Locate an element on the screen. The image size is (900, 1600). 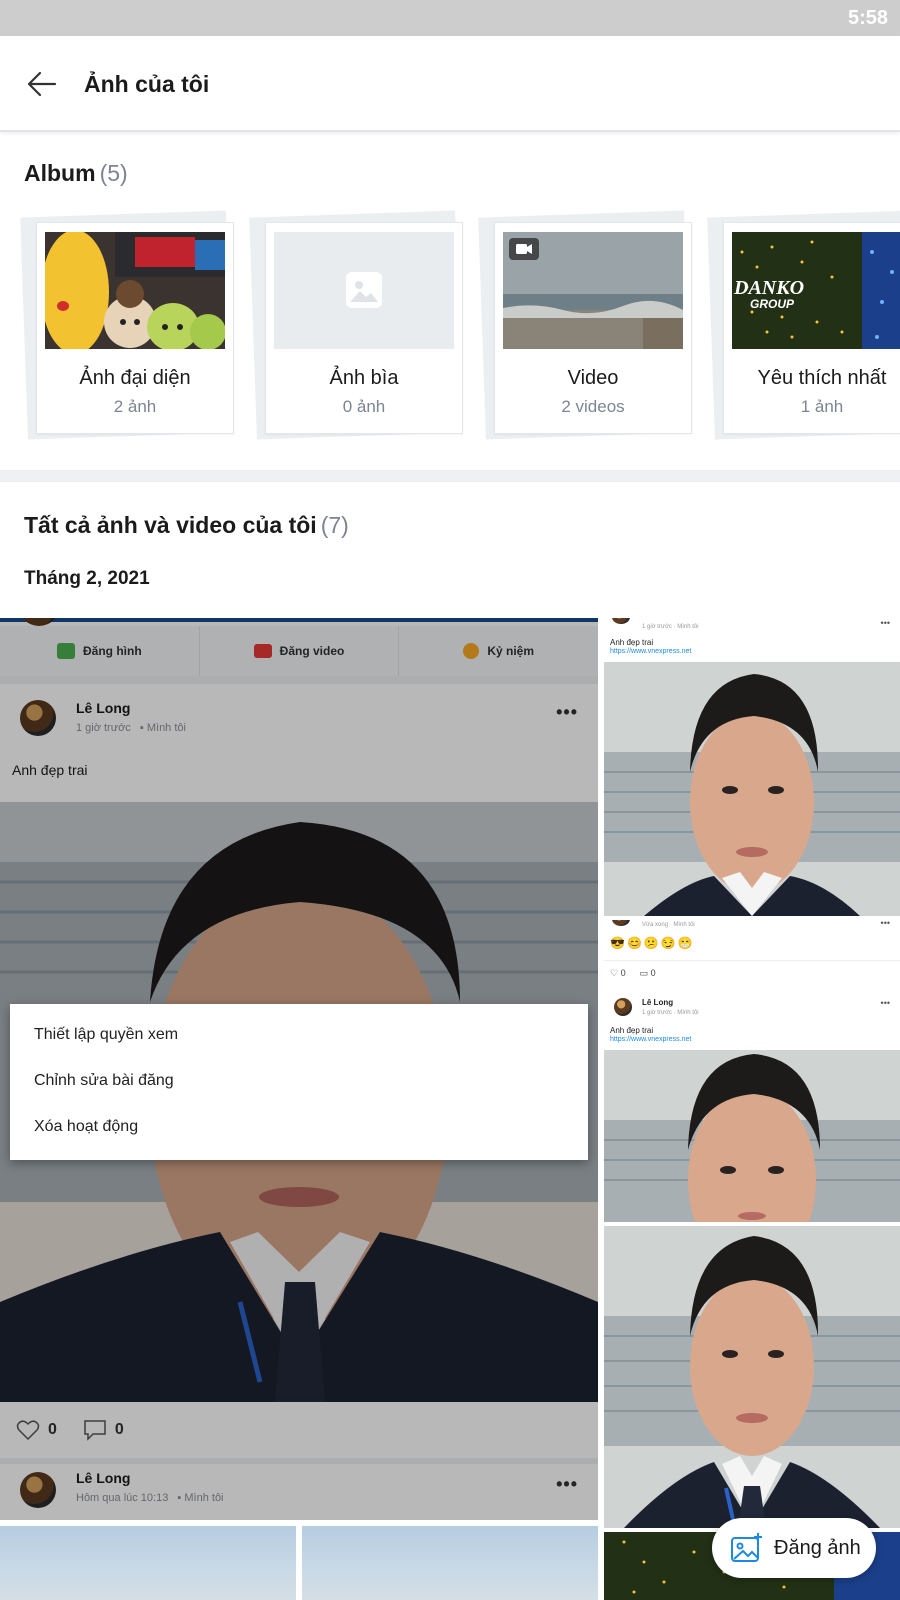
christmas-lights-photo: DANKO GROUP is located at coordinates (816, 290).